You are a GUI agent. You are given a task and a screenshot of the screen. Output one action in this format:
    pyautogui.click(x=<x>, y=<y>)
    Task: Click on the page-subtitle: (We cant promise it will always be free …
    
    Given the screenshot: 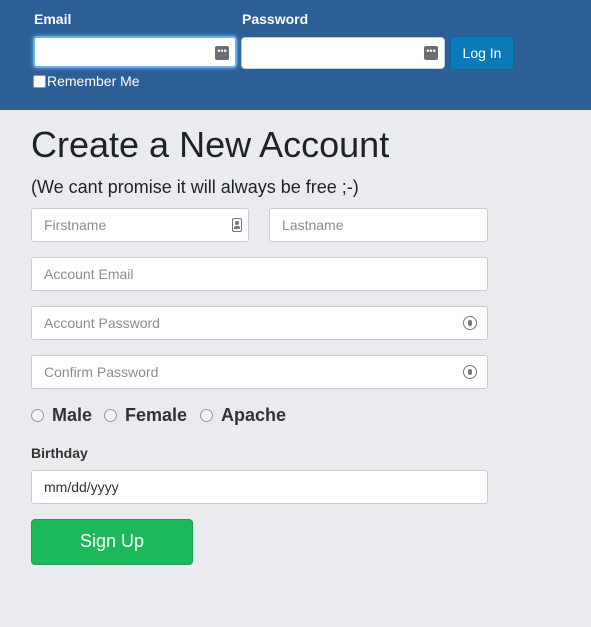 What is the action you would take?
    pyautogui.click(x=195, y=187)
    